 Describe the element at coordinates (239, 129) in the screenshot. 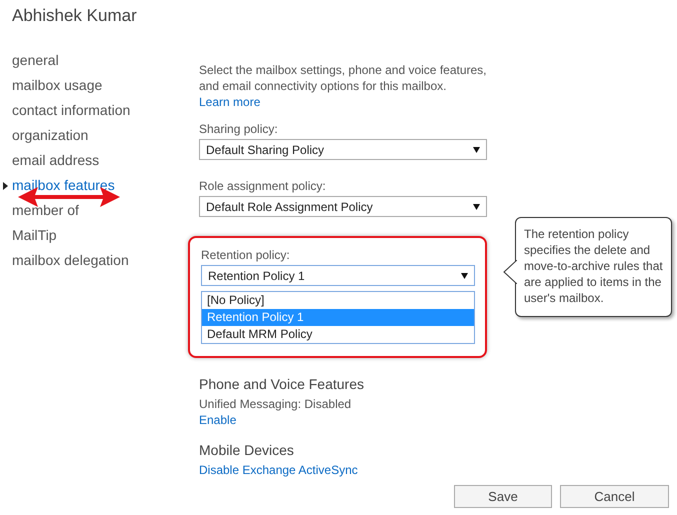

I see `field-label: Sharing policy:` at that location.